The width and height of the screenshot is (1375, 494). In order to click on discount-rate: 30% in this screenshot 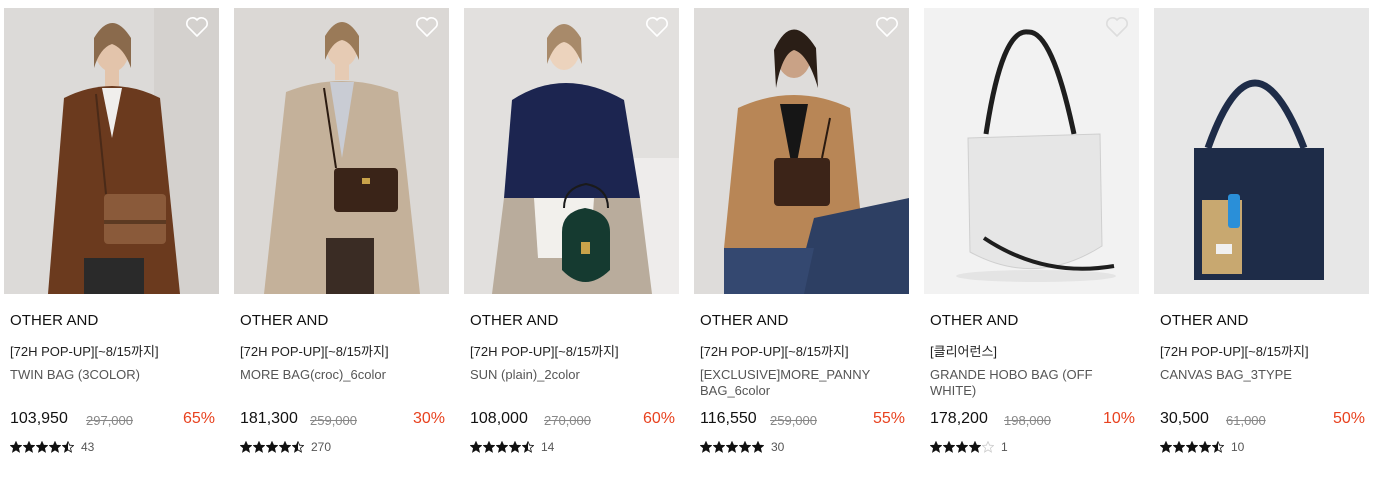, I will do `click(428, 418)`.